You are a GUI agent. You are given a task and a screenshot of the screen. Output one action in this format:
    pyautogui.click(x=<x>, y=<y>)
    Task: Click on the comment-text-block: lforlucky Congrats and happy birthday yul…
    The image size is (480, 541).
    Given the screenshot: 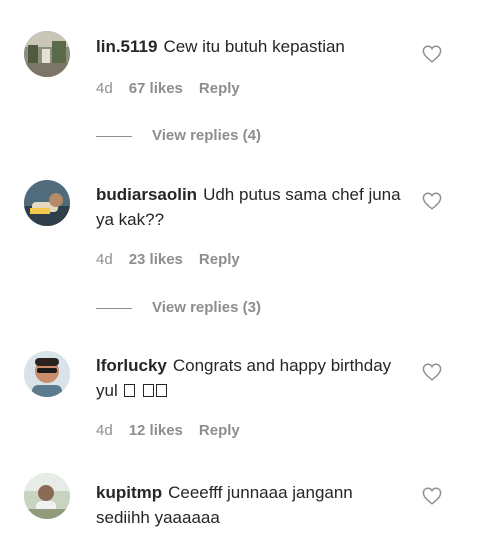 What is the action you would take?
    pyautogui.click(x=251, y=378)
    